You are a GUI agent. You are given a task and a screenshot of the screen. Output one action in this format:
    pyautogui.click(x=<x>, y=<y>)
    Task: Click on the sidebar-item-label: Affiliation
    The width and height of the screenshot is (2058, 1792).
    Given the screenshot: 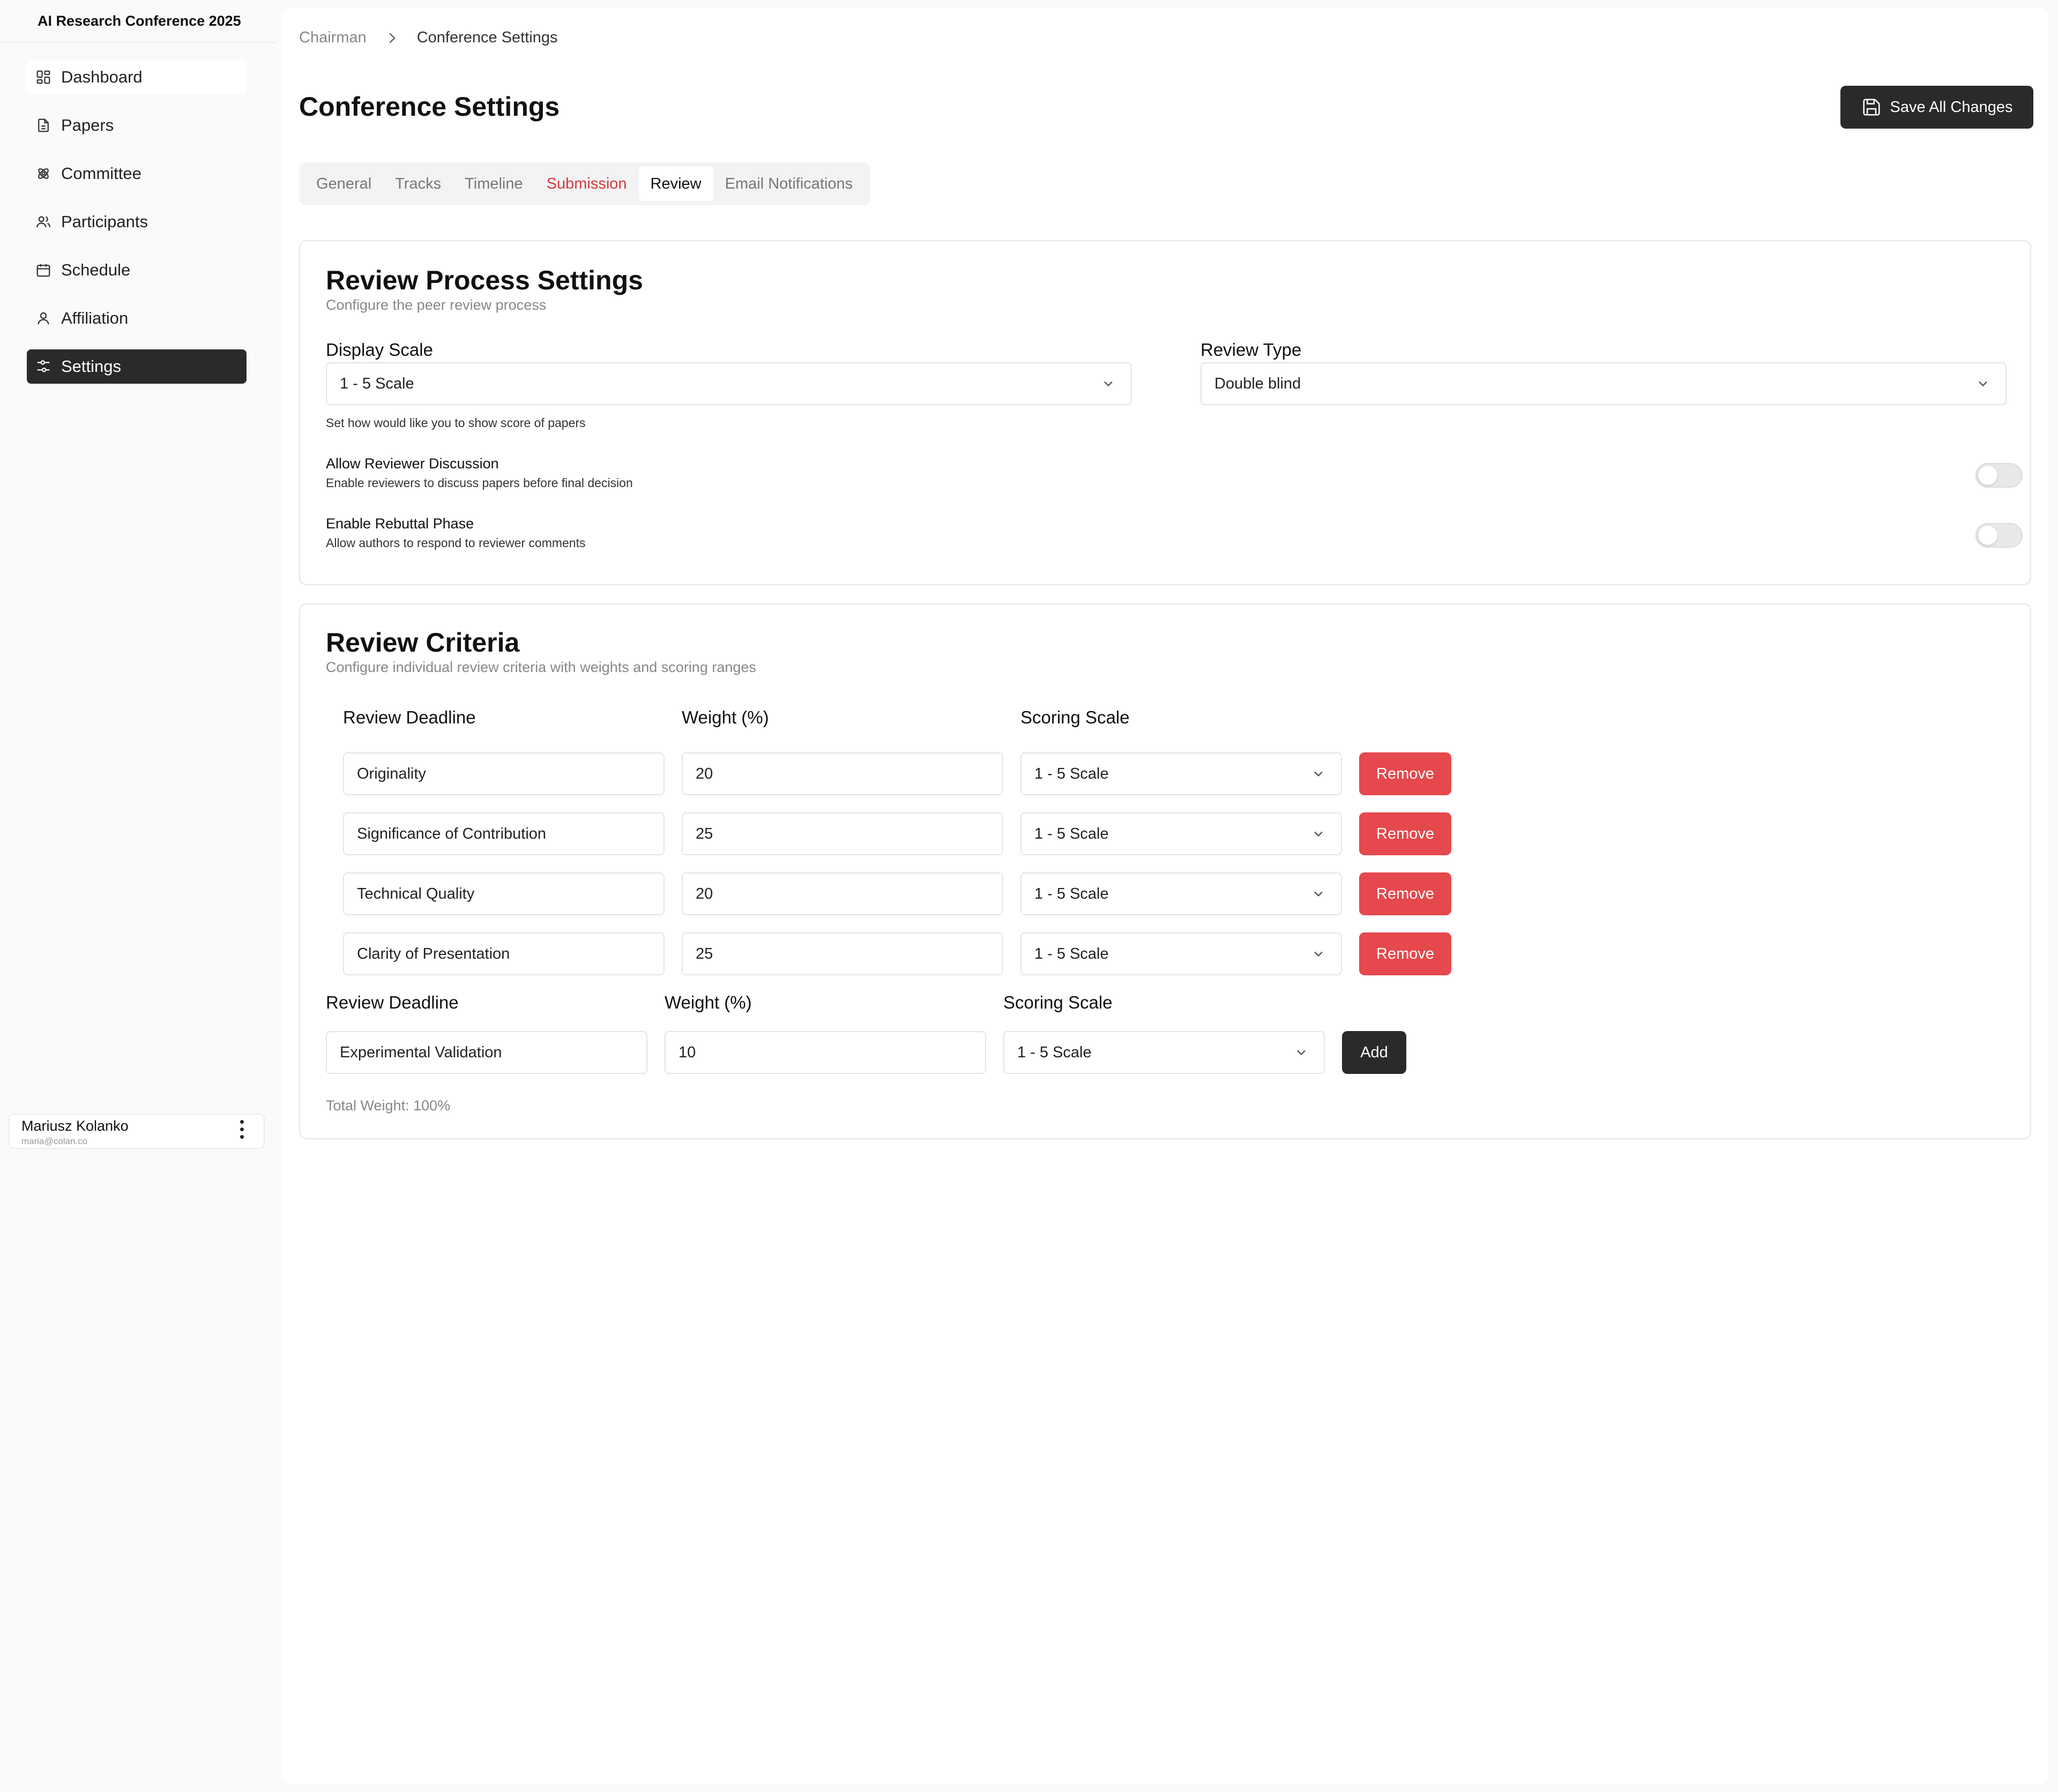 What is the action you would take?
    pyautogui.click(x=95, y=318)
    